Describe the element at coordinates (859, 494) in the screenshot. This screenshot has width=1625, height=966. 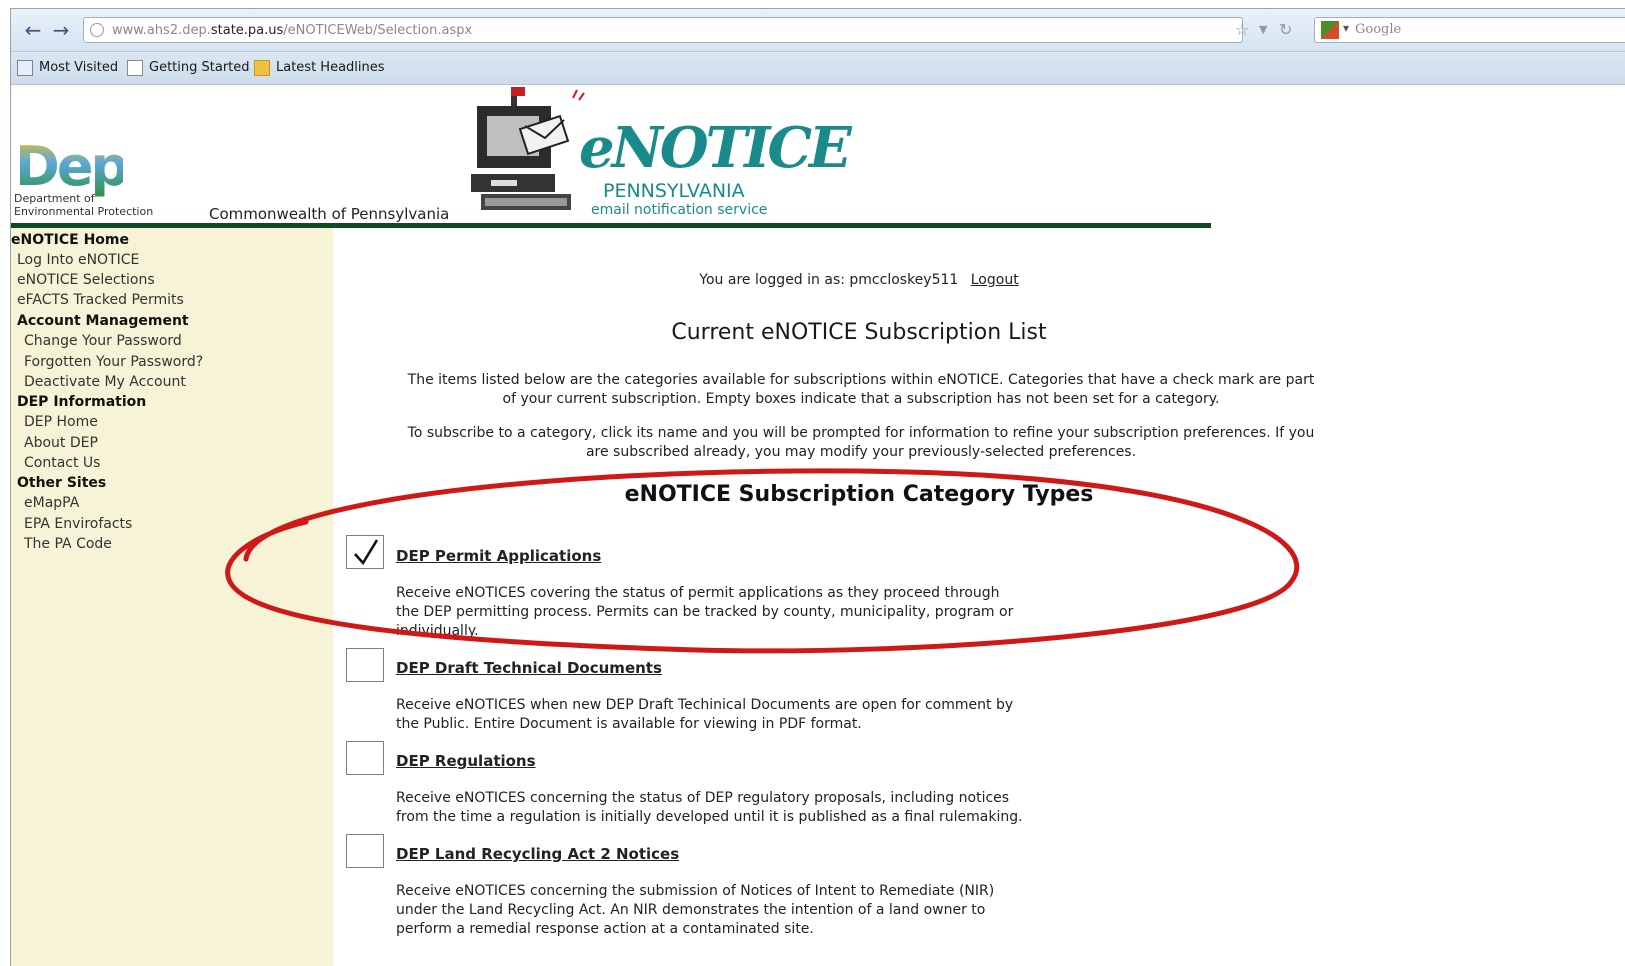
I see `category-section-title: eNOTICE Subscription Category Types` at that location.